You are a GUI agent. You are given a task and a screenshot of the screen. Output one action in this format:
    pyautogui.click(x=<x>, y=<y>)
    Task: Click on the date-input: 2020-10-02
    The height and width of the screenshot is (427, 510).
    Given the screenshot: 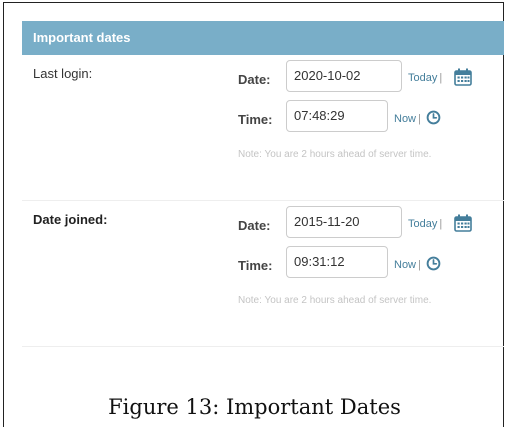 What is the action you would take?
    pyautogui.click(x=344, y=76)
    